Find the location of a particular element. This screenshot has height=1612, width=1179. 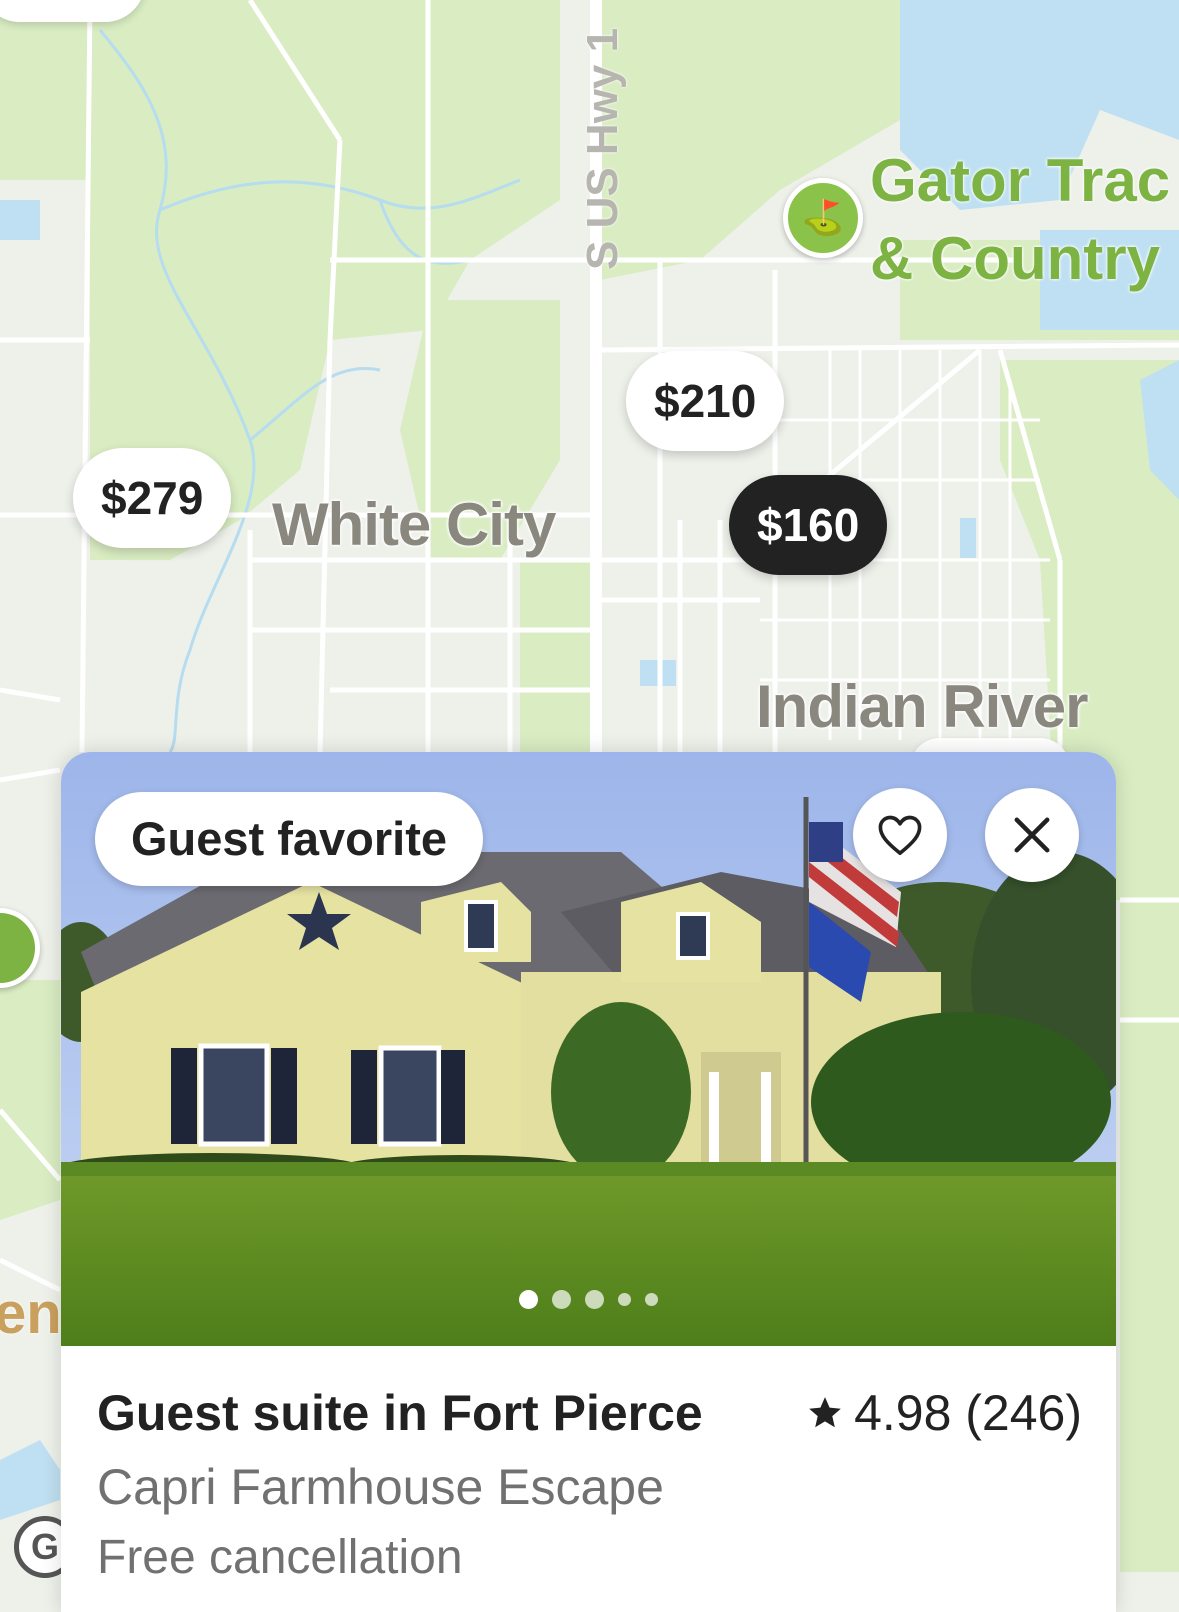

listing-subtitle: Capri Farmhouse Escape is located at coordinates (380, 1487).